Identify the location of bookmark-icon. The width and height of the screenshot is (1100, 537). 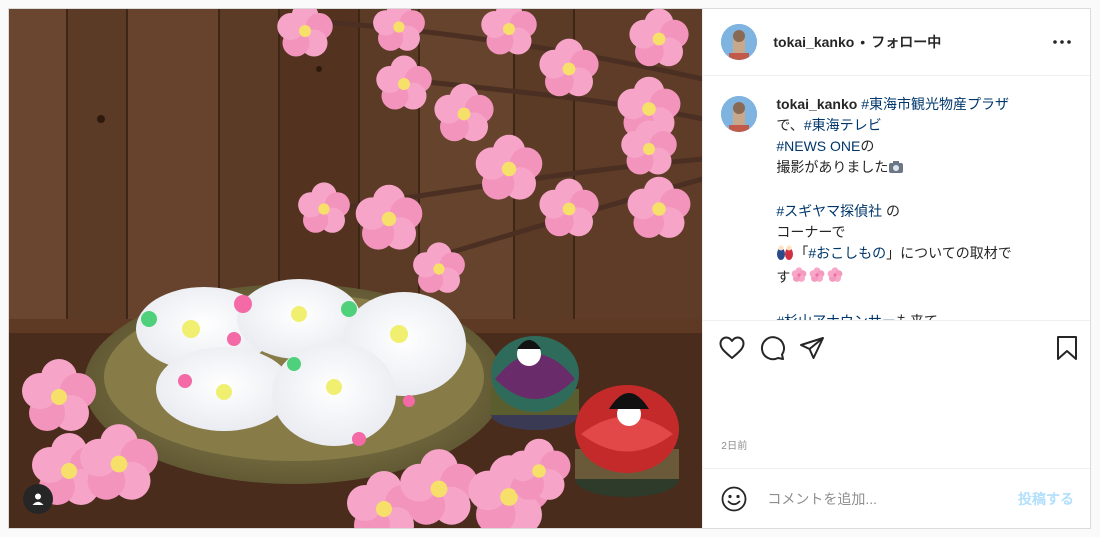
(1067, 348).